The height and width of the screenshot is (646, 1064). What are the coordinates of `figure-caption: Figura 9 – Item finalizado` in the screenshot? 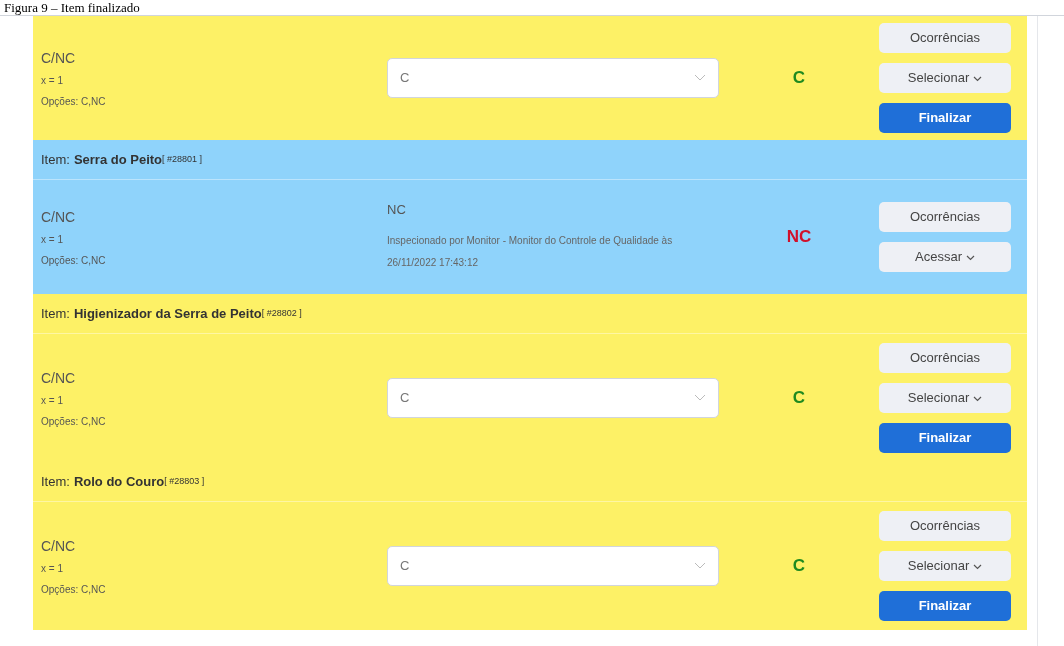 It's located at (71, 7).